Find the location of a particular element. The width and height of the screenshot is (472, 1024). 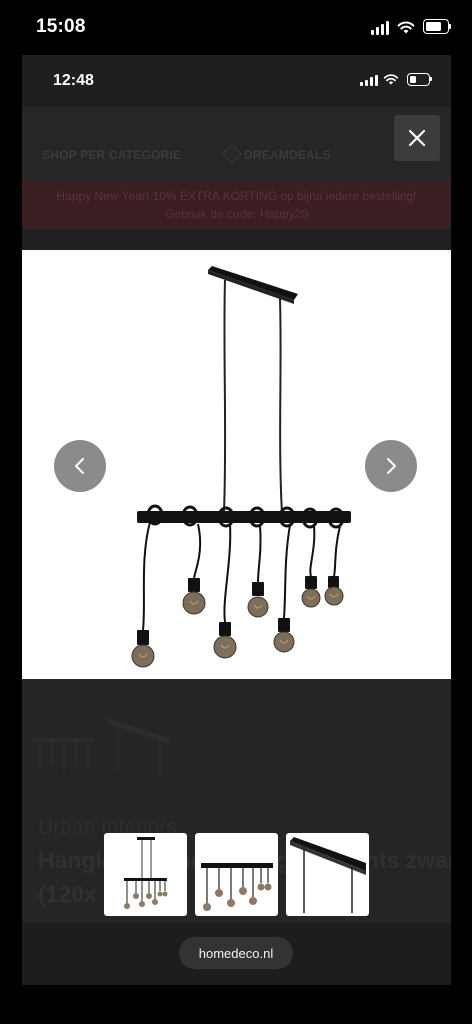

inner-status-time: 12:48 is located at coordinates (73, 80).